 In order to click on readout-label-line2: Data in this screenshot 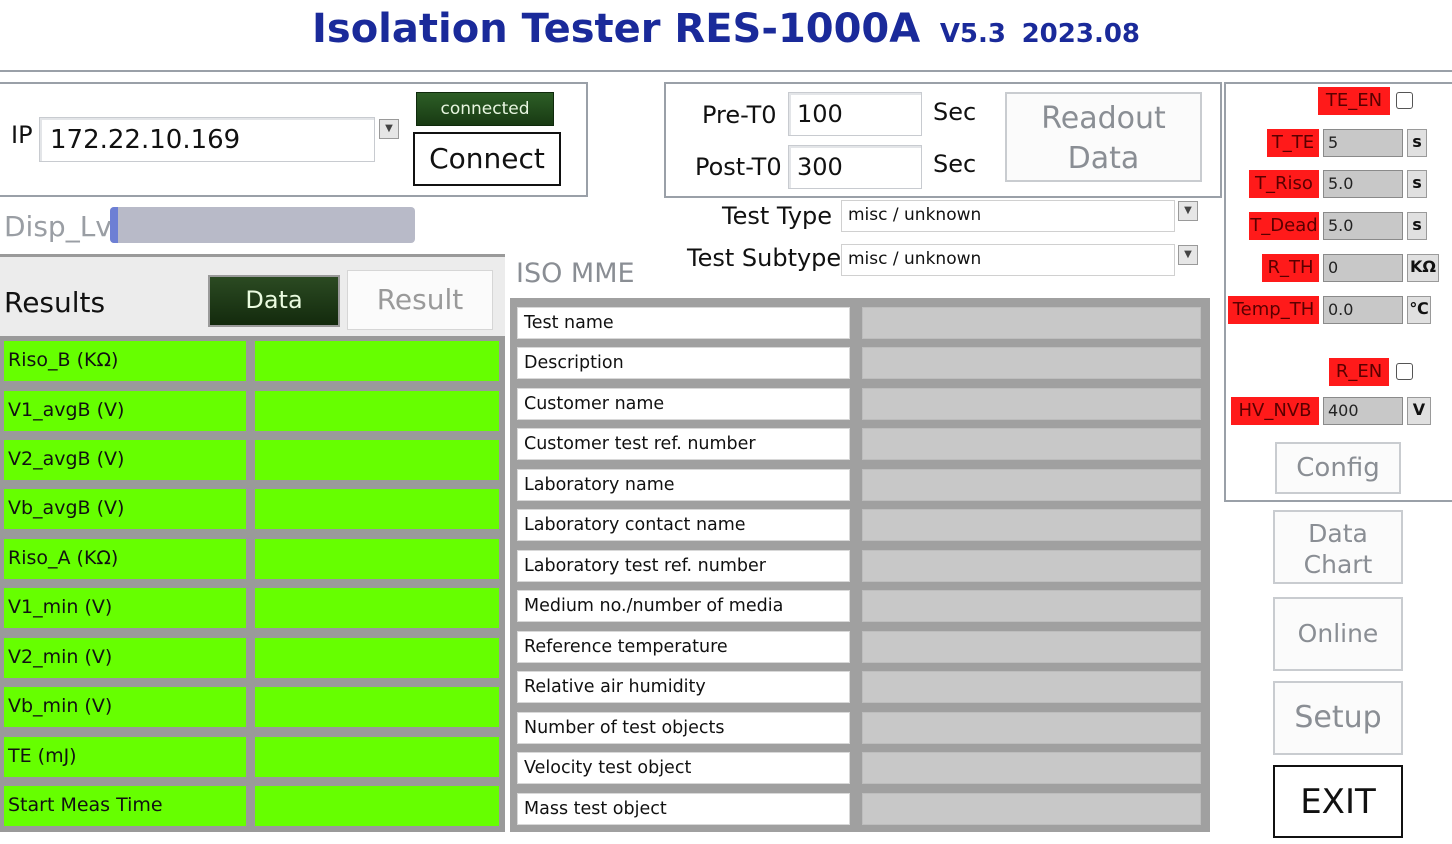, I will do `click(1103, 158)`.